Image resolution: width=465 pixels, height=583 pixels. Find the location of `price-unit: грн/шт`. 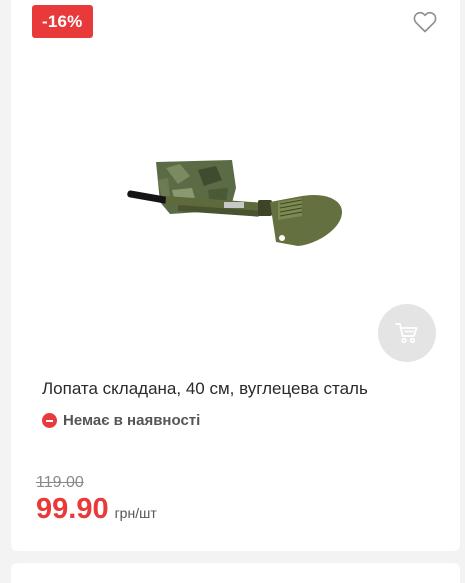

price-unit: грн/шт is located at coordinates (135, 513).